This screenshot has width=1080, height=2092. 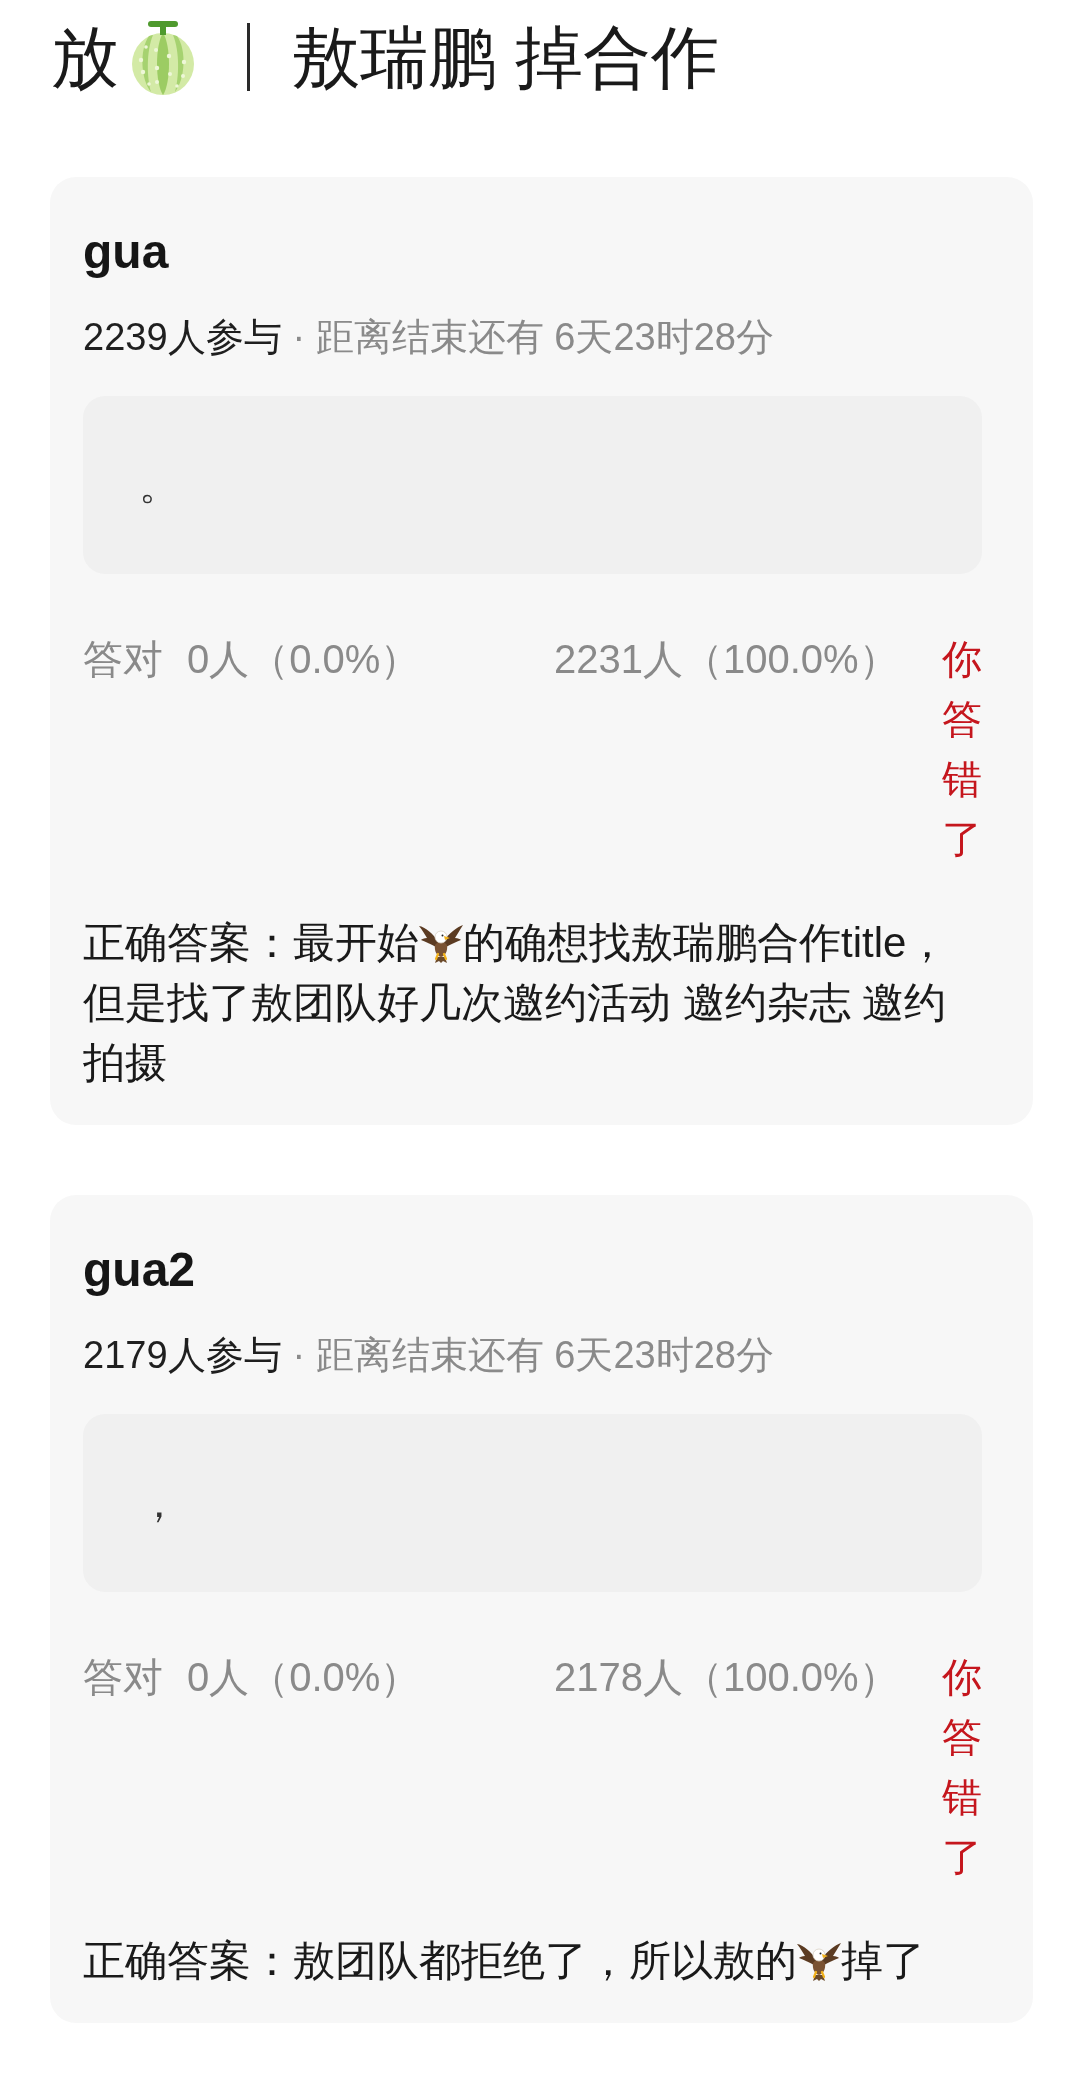 What do you see at coordinates (726, 1677) in the screenshot?
I see `wrong-count: 2178人（100.0%）` at bounding box center [726, 1677].